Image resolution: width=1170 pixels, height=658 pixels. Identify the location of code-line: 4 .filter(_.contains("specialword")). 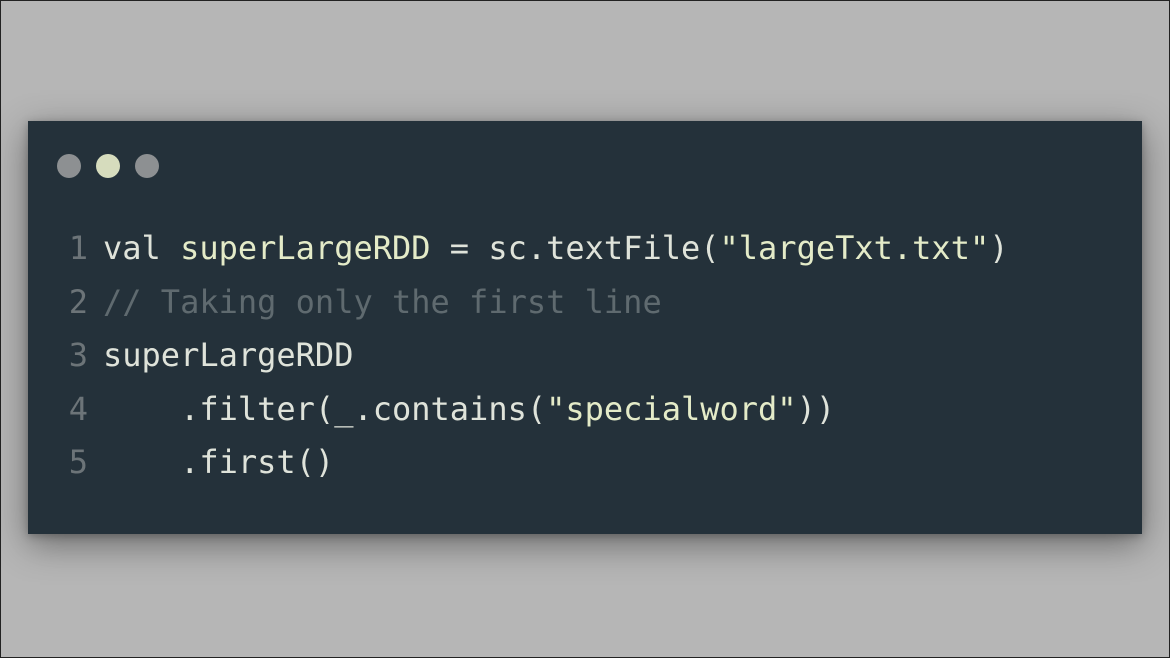
(518, 410).